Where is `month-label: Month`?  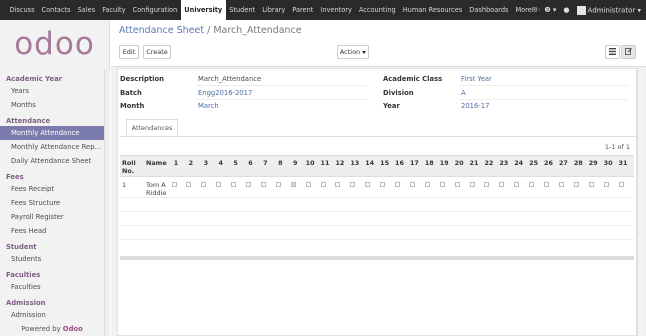 month-label: Month is located at coordinates (132, 106).